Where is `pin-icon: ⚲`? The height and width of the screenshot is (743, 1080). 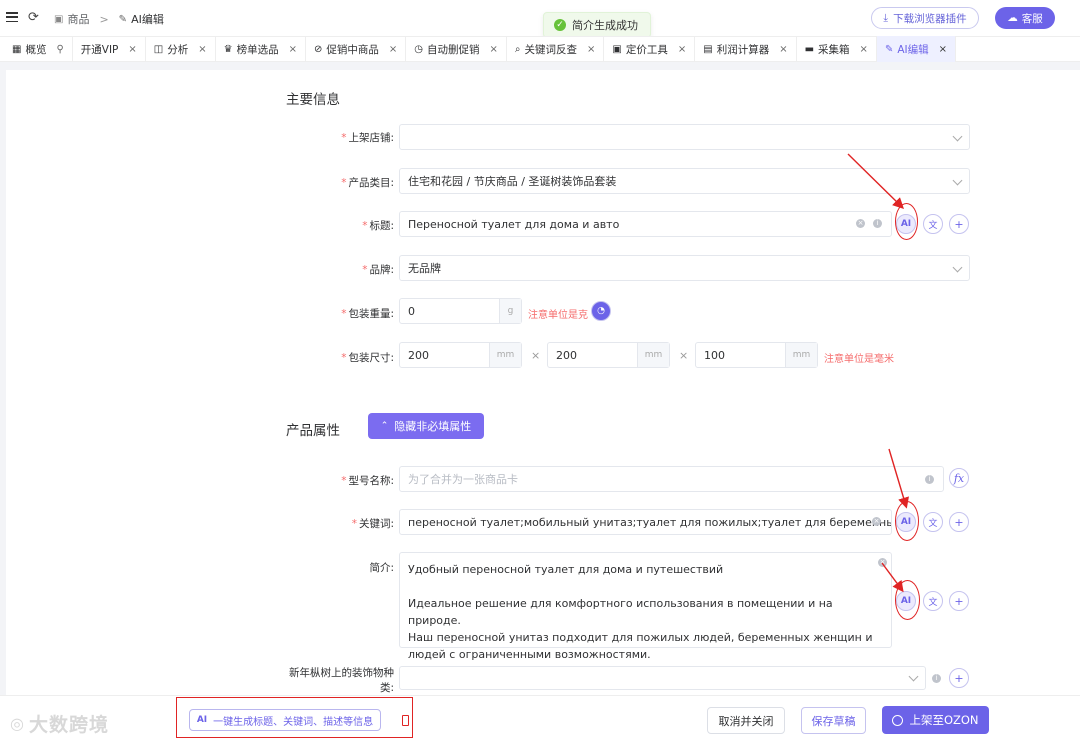
pin-icon: ⚲ is located at coordinates (59, 49).